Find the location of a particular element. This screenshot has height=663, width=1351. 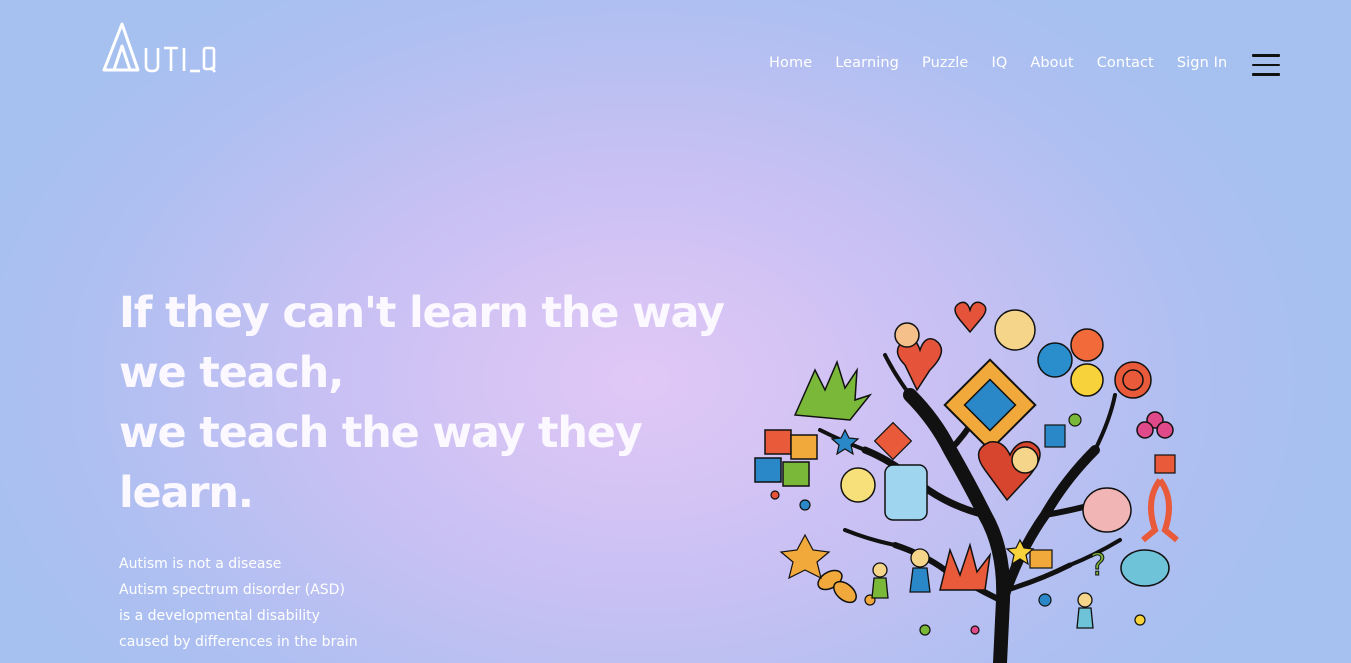

hamburger-menu-icon is located at coordinates (1266, 65).